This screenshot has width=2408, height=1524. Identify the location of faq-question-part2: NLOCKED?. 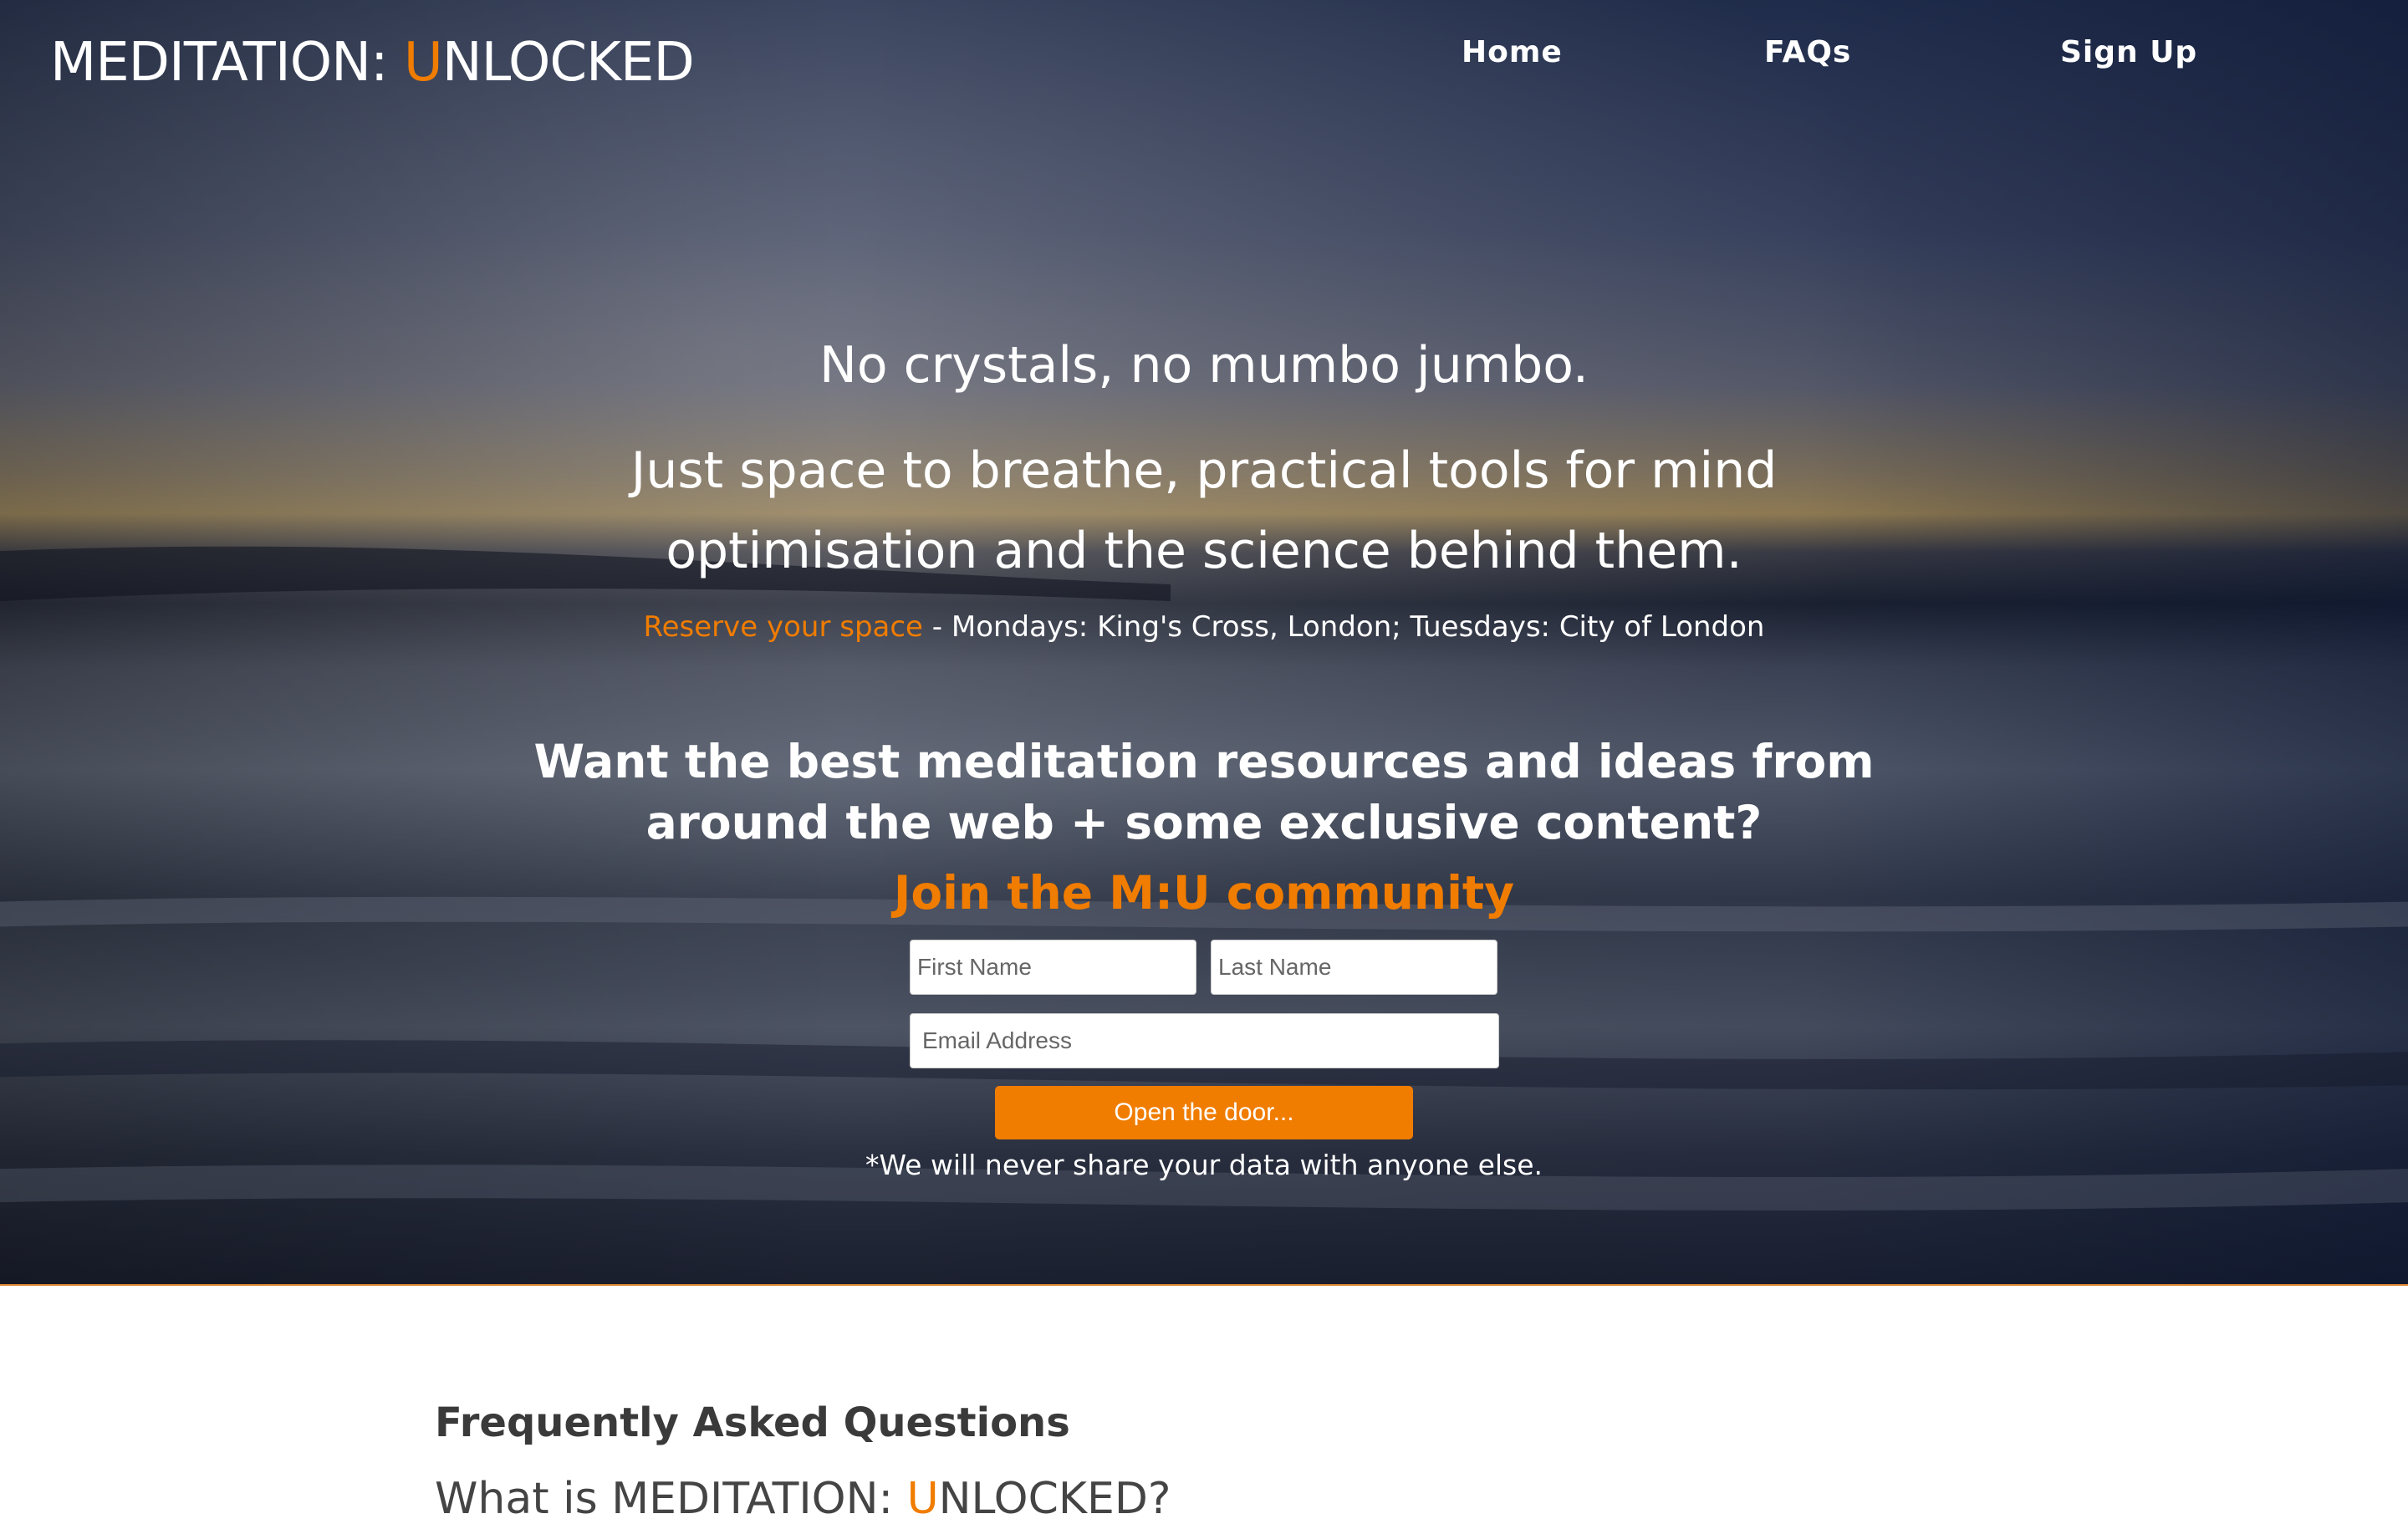
(1054, 1499).